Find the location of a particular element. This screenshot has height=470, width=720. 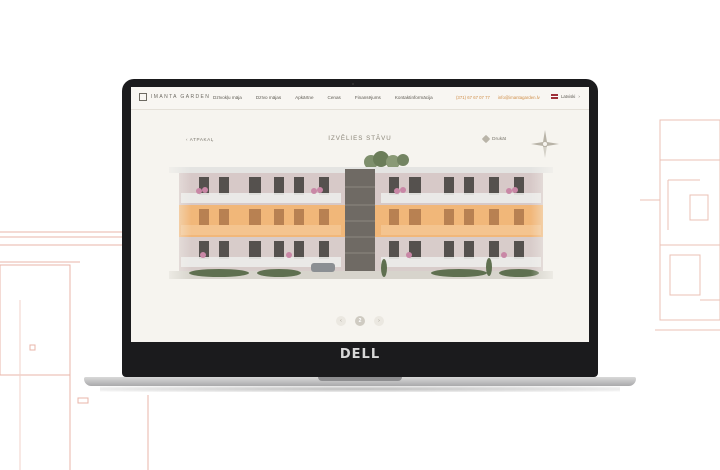

nav-item-cenas: Cenas is located at coordinates (334, 97).